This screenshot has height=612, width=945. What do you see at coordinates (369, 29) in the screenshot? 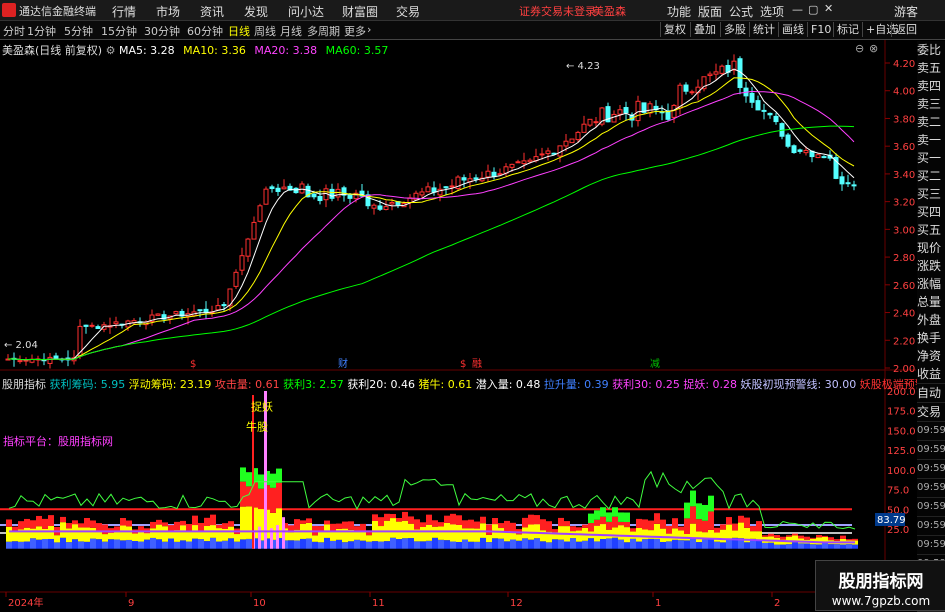
I see `more-chevron-icon: ›` at bounding box center [369, 29].